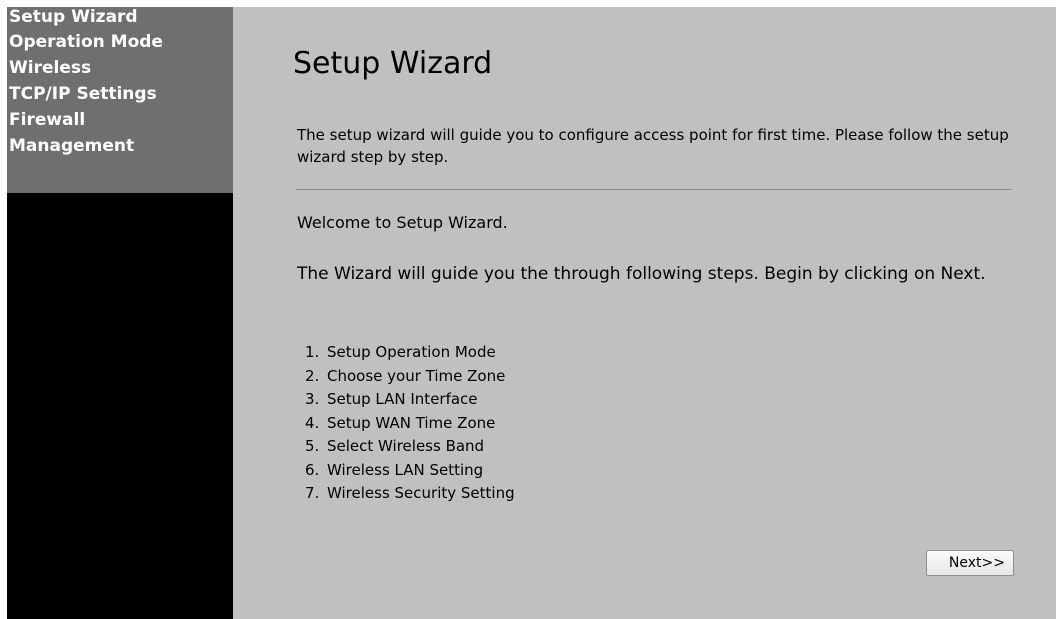 The width and height of the screenshot is (1056, 619). What do you see at coordinates (120, 120) in the screenshot?
I see `sidebar-item-firewall: Firewall` at bounding box center [120, 120].